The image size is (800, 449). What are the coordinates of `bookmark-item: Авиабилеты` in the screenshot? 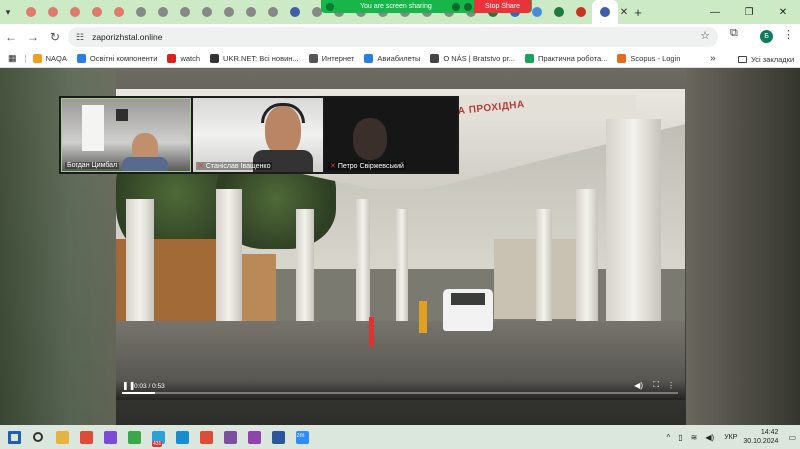 It's located at (392, 58).